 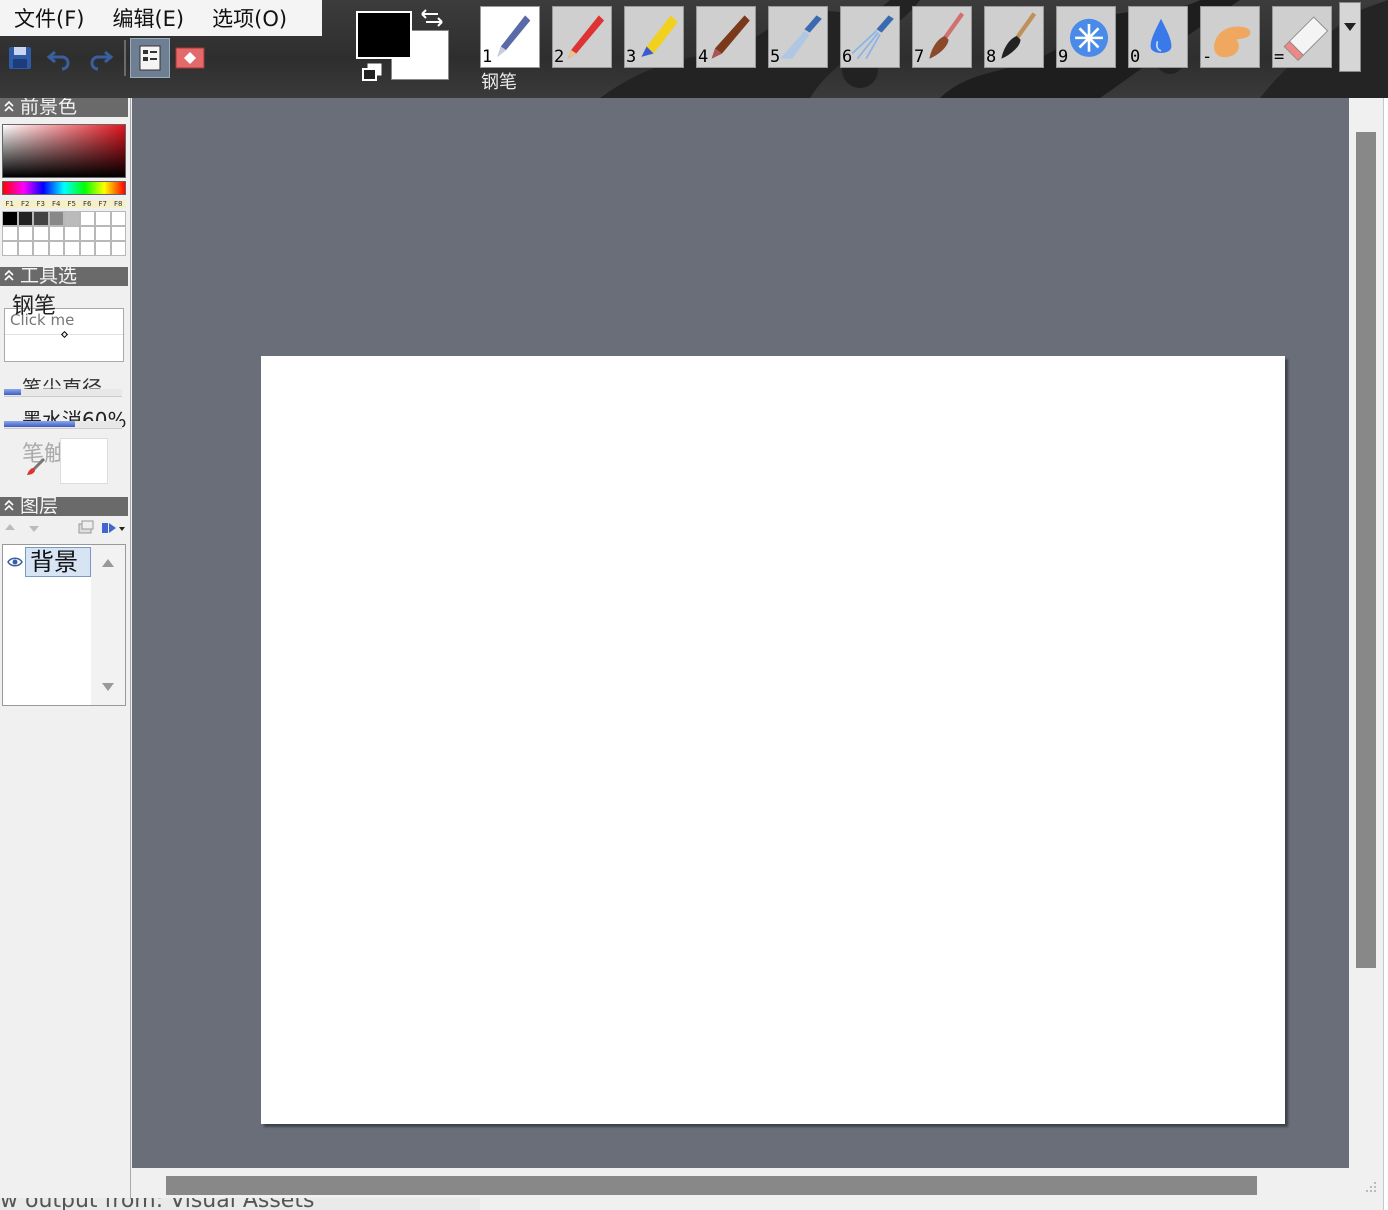 I want to click on layer-item-background: 背景, so click(x=58, y=562).